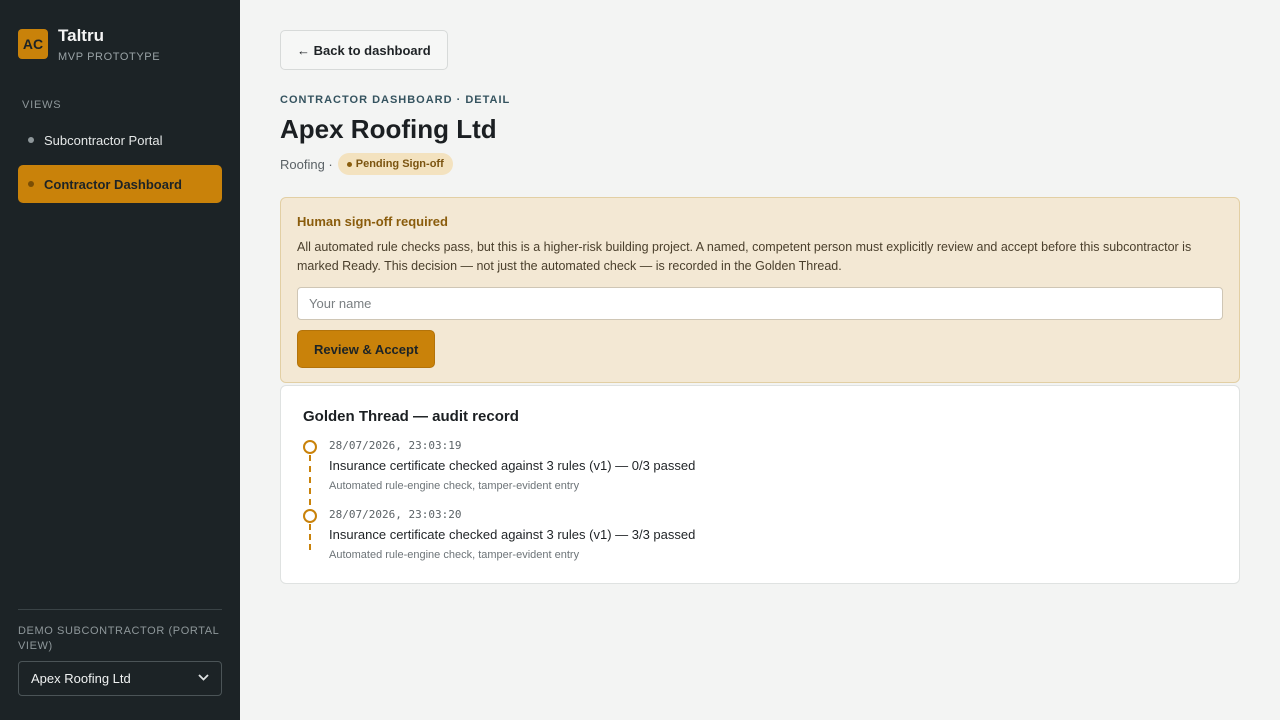  I want to click on timeline-timestamp: 28/07/2026, 23:03:20, so click(395, 514).